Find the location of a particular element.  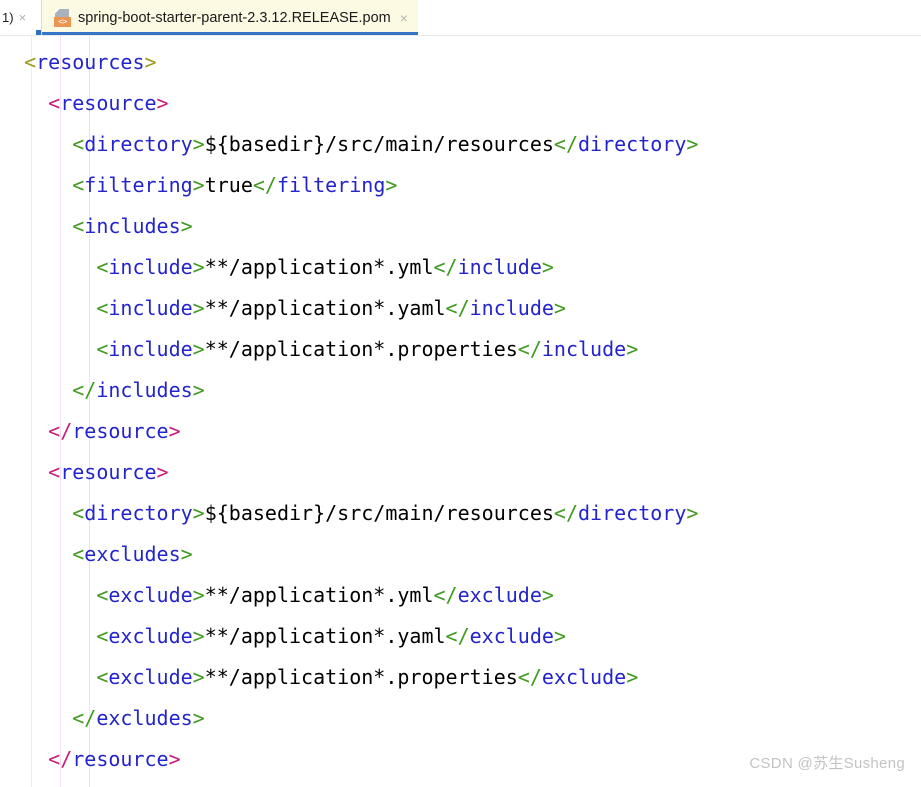

csdn-watermark: CSDN @苏生Susheng is located at coordinates (827, 763).